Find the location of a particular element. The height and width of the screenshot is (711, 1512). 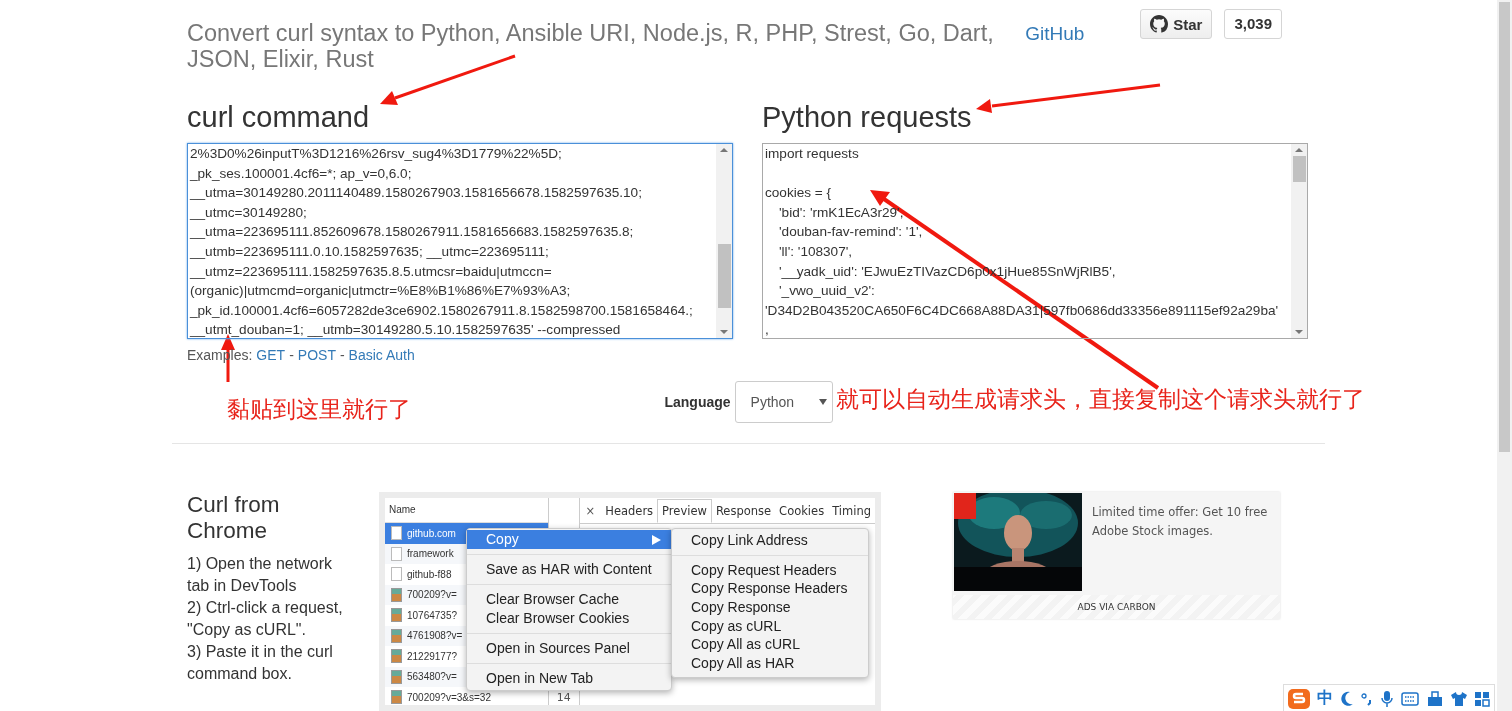

instruction-step: 1) Open the network tab in DevTools is located at coordinates (267, 575).